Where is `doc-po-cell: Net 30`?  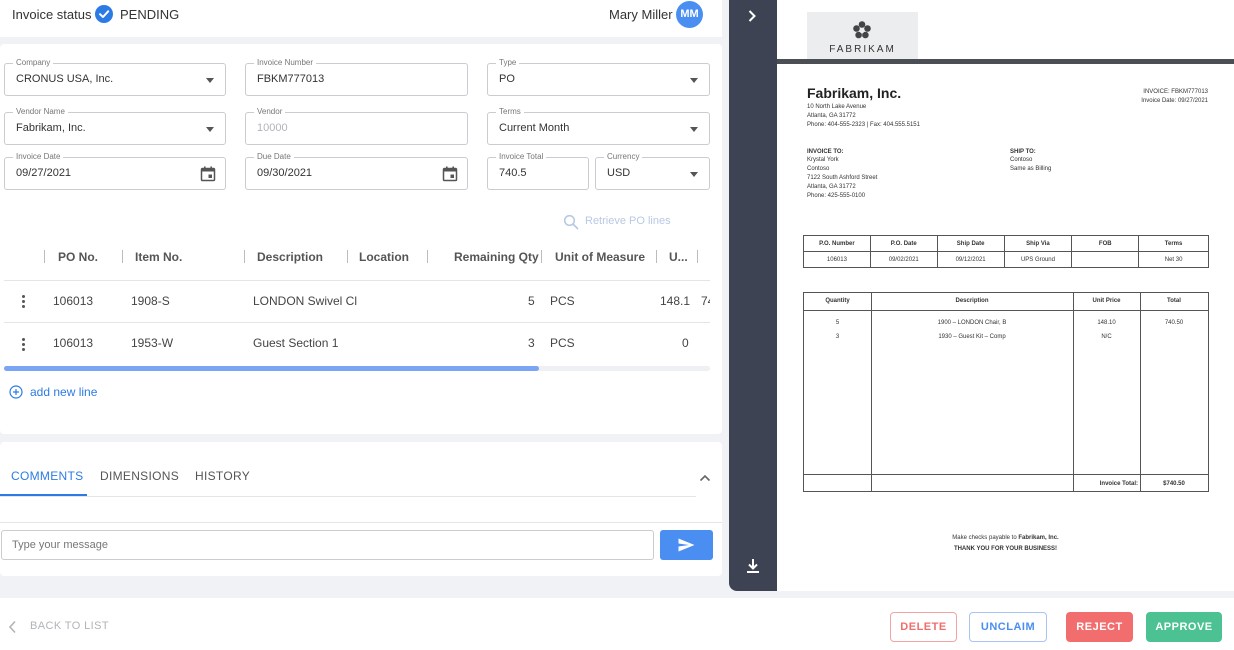 doc-po-cell: Net 30 is located at coordinates (1173, 259).